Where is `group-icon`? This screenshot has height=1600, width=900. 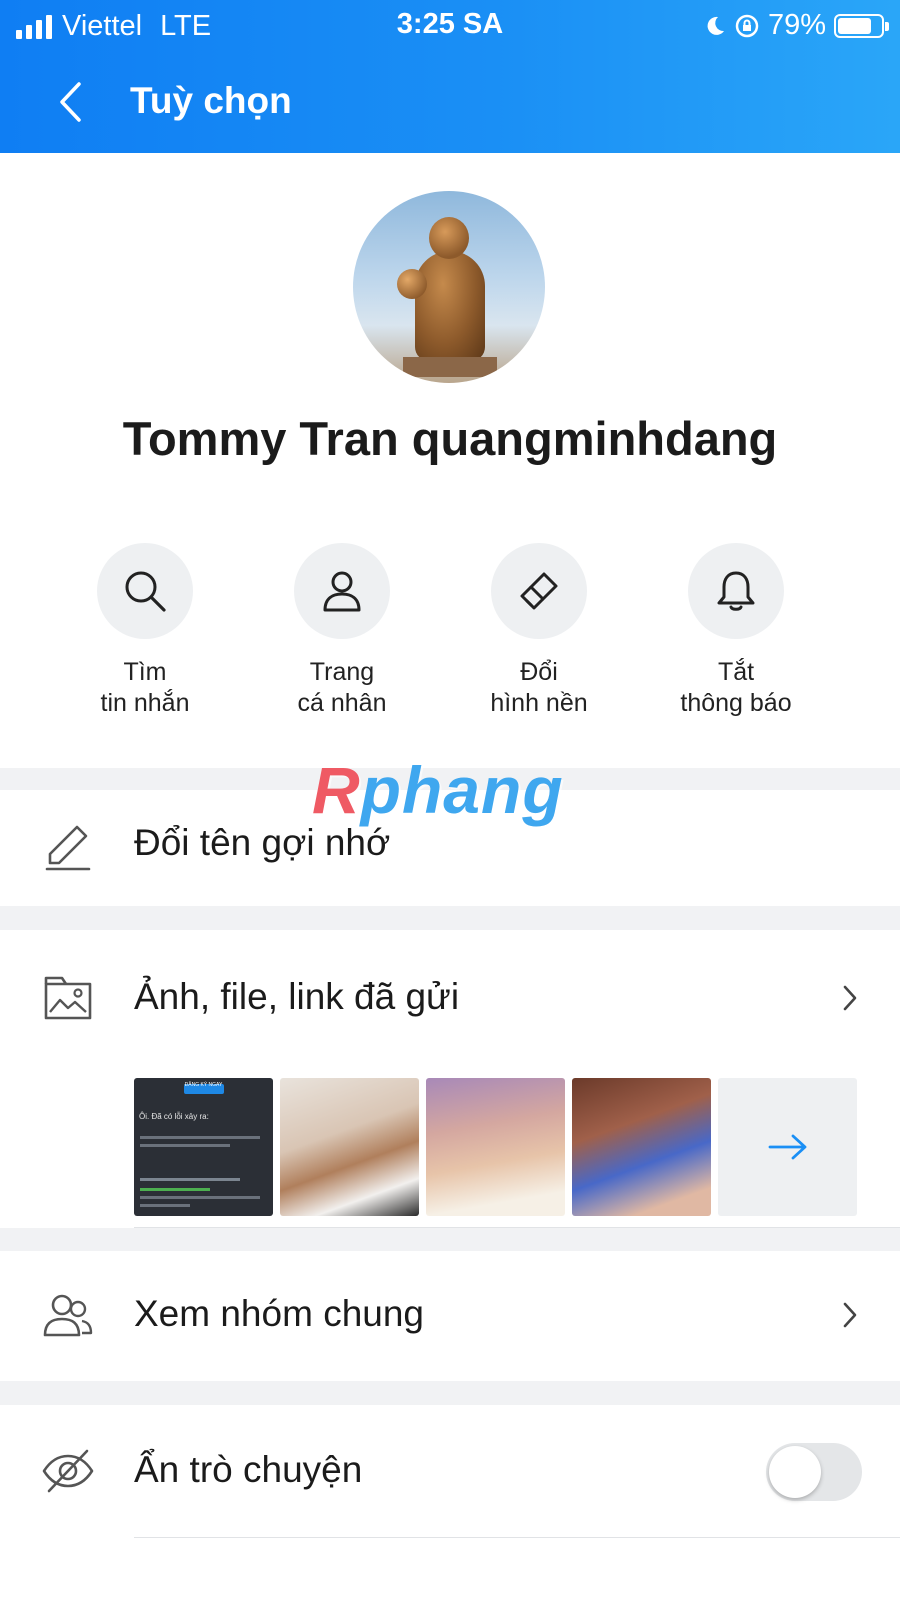
group-icon is located at coordinates (68, 1315).